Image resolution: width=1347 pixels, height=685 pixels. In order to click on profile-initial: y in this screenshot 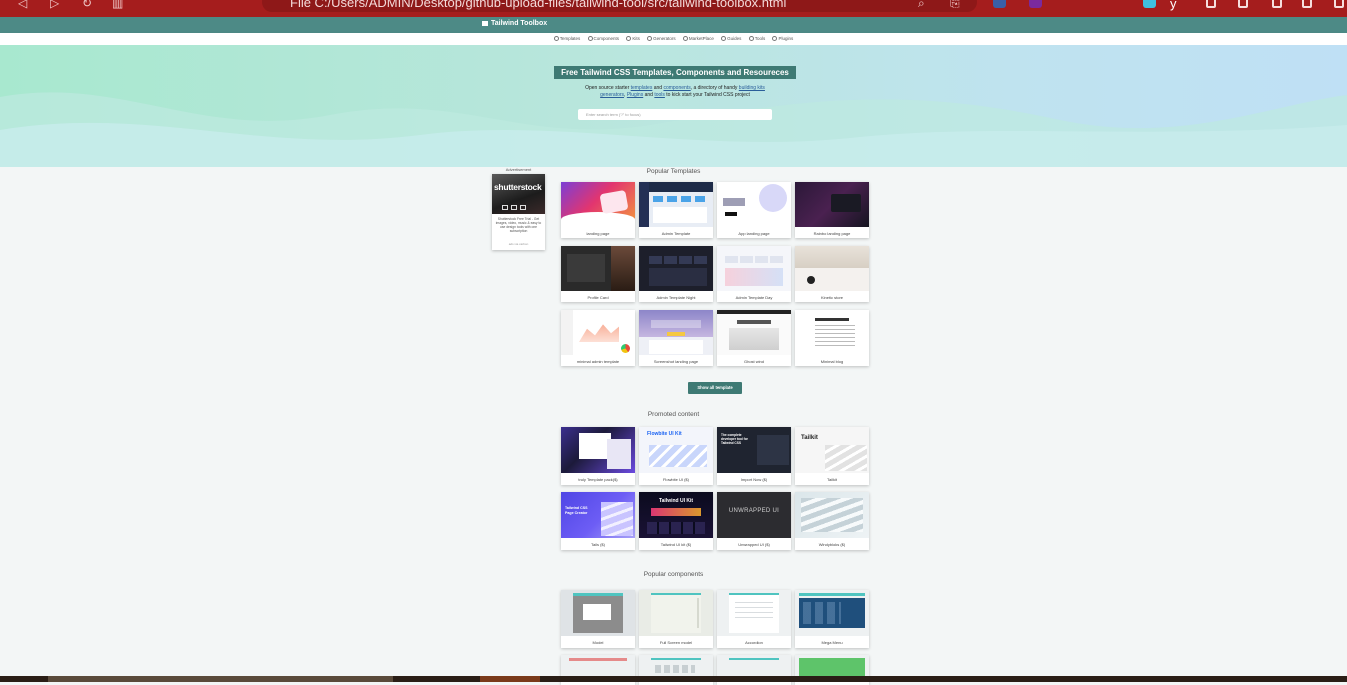, I will do `click(1173, 5)`.